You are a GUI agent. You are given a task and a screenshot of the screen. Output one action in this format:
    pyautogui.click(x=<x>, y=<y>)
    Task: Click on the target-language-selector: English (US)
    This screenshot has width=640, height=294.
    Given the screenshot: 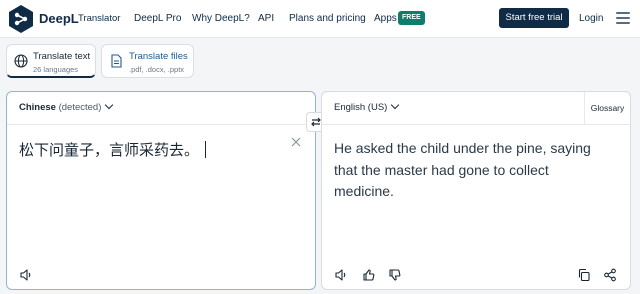 What is the action you would take?
    pyautogui.click(x=367, y=106)
    